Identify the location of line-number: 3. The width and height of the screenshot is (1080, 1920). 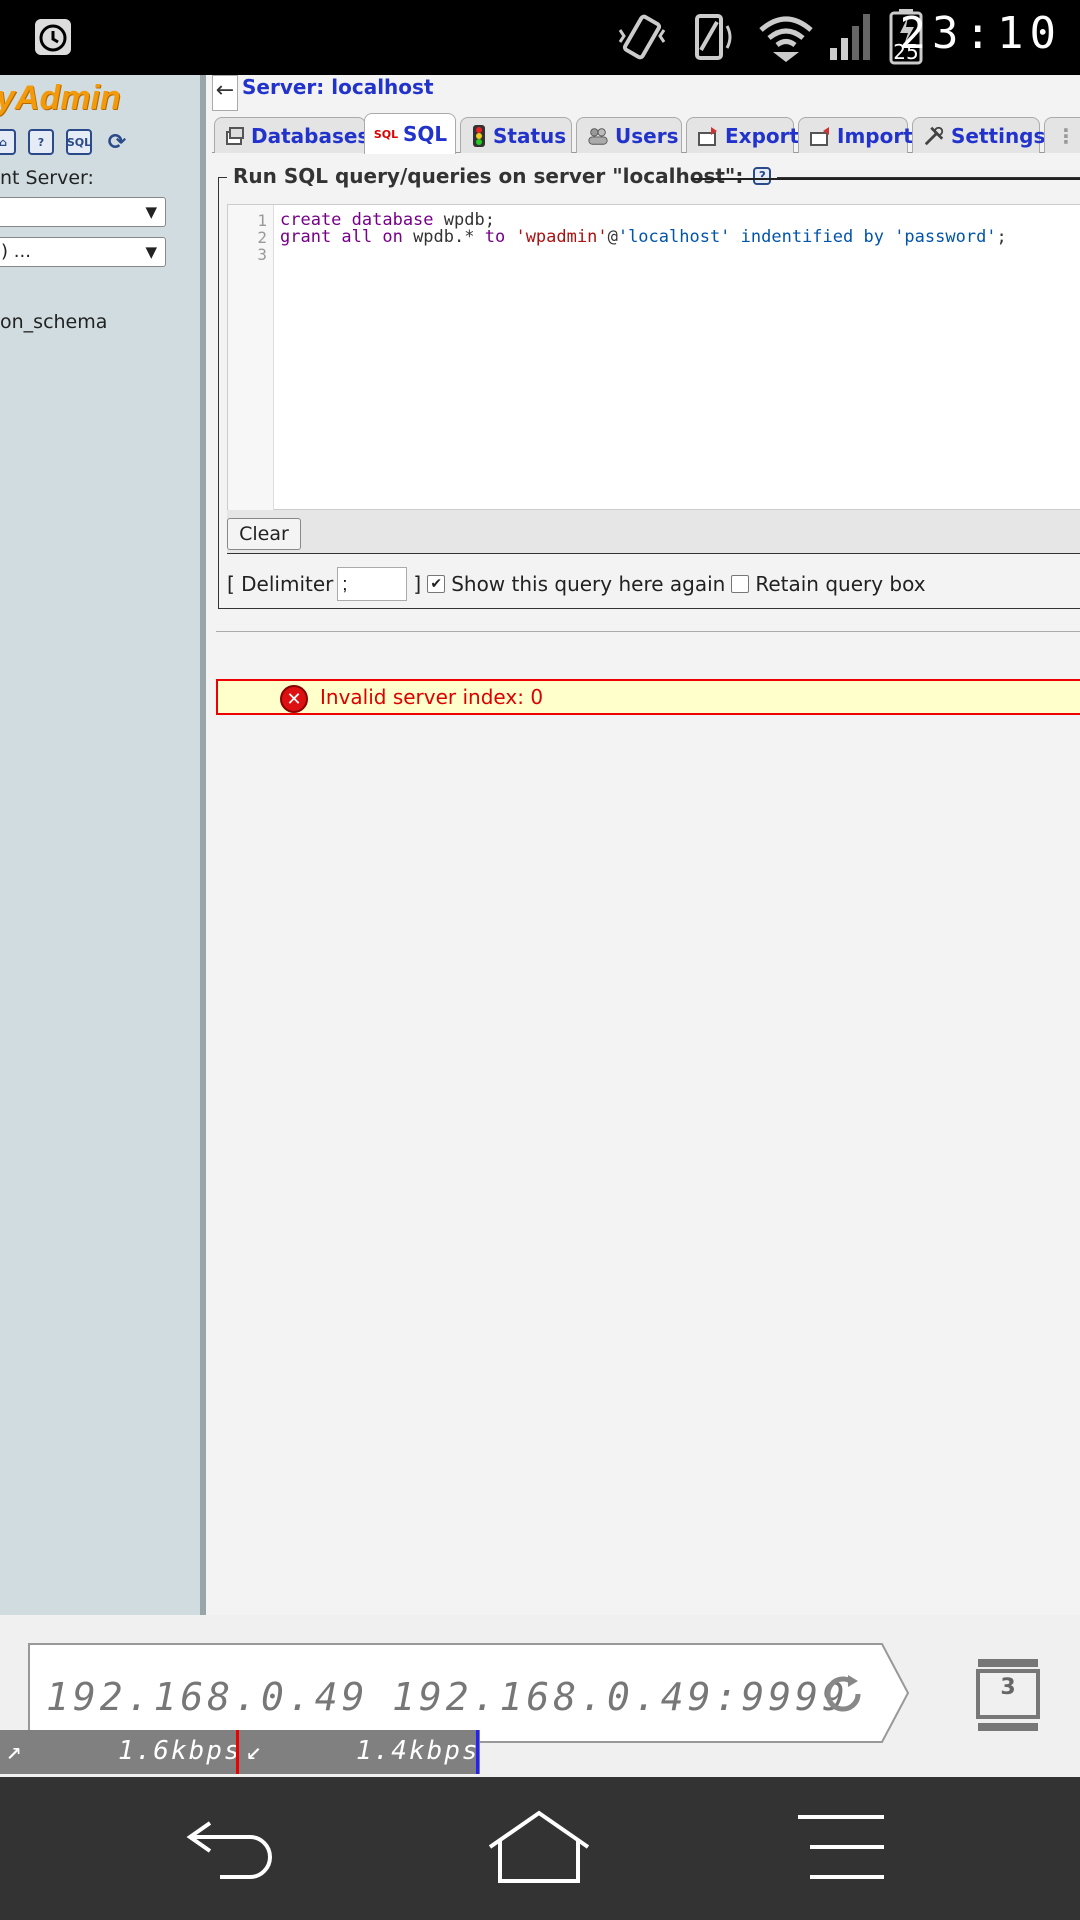
(262, 254).